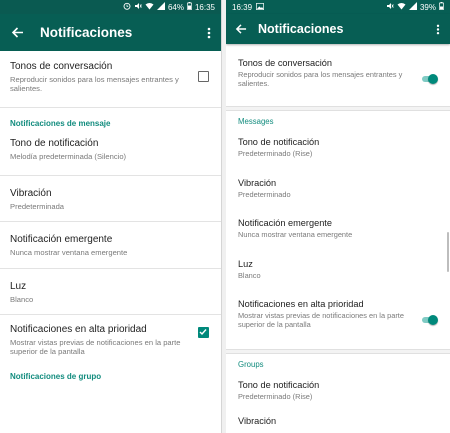 Image resolution: width=450 pixels, height=433 pixels. Describe the element at coordinates (175, 7) in the screenshot. I see `battery-text: 64%` at that location.